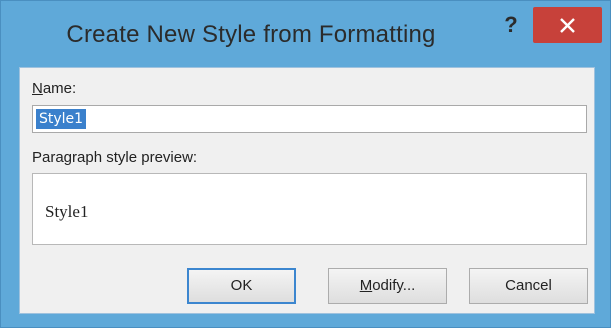 The height and width of the screenshot is (328, 611). Describe the element at coordinates (309, 119) in the screenshot. I see `name-input: Style1` at that location.